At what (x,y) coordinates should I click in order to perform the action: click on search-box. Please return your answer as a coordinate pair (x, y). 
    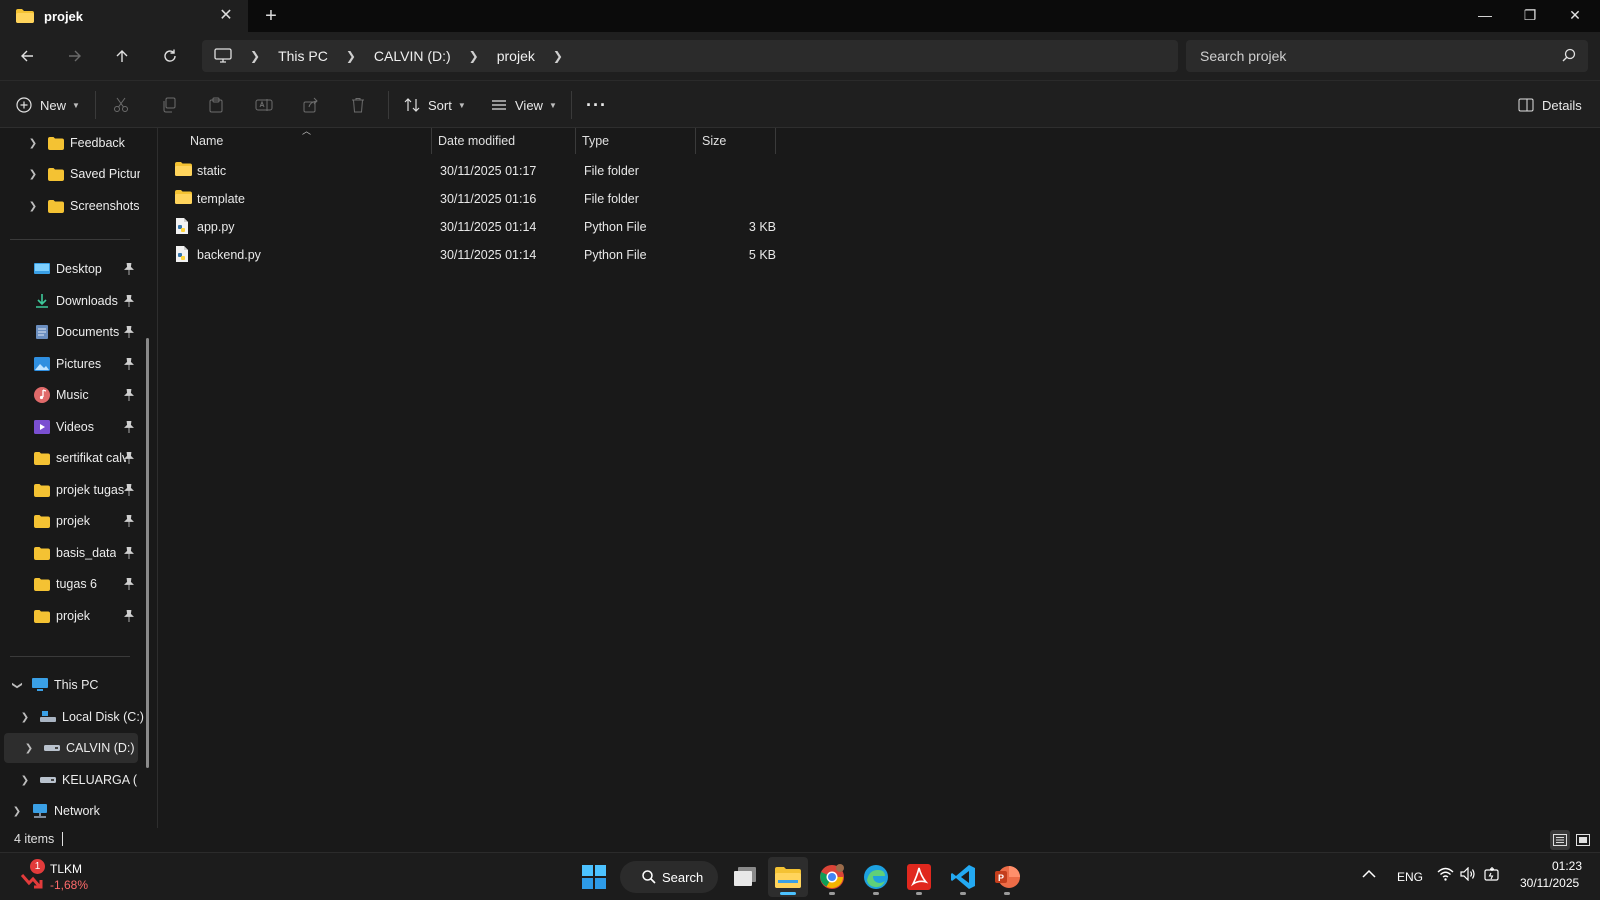
    Looking at the image, I should click on (1387, 56).